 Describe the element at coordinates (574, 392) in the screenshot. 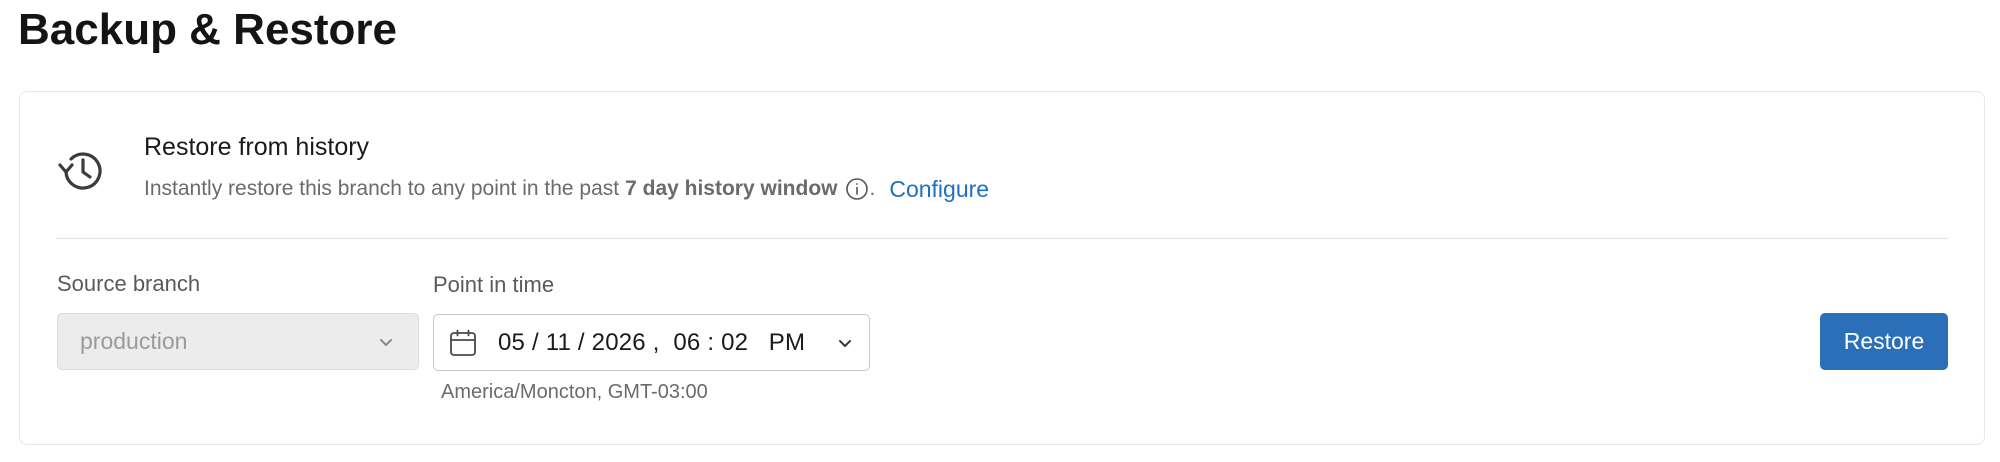

I see `timezone-note: America/Moncton, GMT-03:00` at that location.